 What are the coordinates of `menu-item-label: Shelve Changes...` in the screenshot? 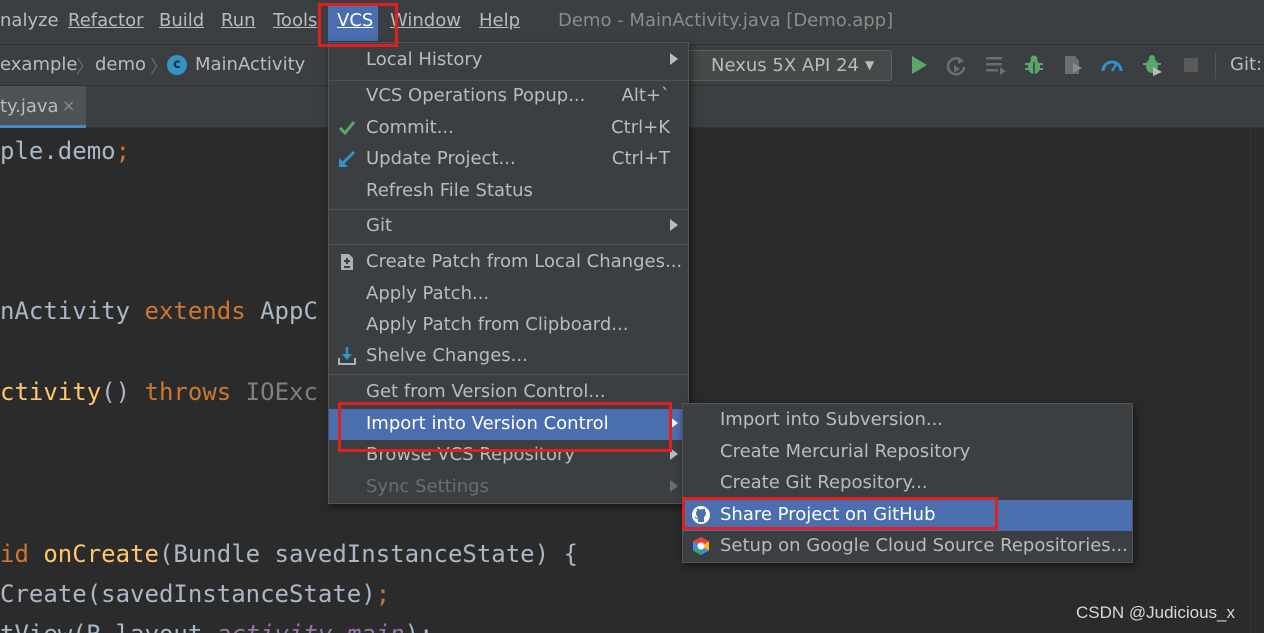 It's located at (447, 355).